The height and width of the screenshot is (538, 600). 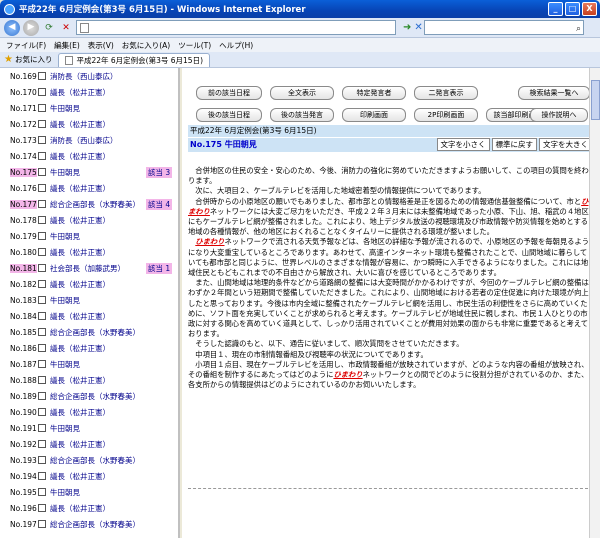 I want to click on two-col-button: 二発言表示, so click(x=446, y=93).